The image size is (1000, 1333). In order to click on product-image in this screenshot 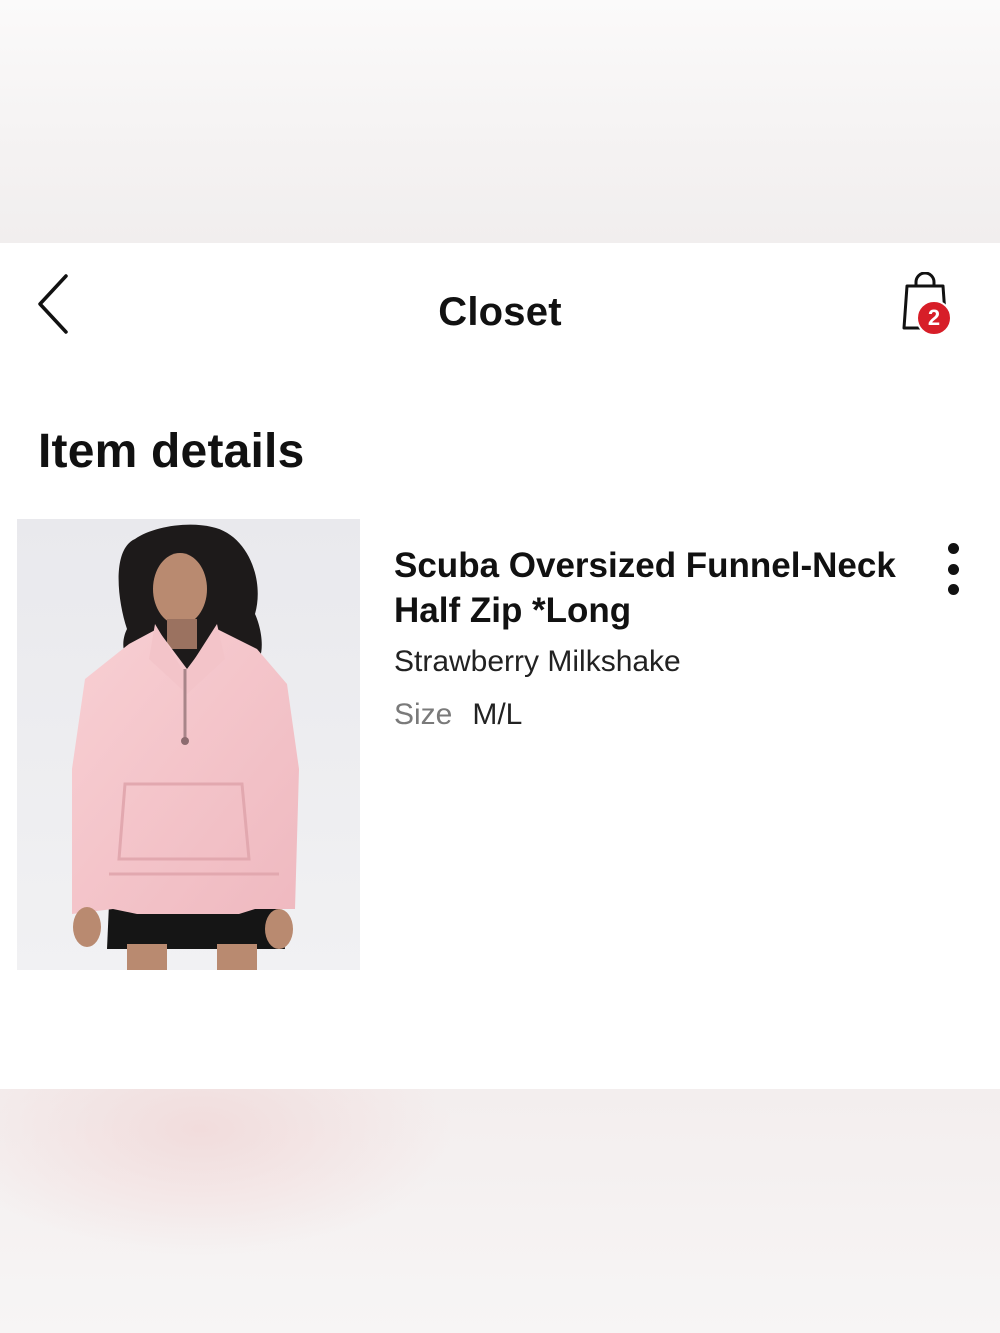, I will do `click(188, 744)`.